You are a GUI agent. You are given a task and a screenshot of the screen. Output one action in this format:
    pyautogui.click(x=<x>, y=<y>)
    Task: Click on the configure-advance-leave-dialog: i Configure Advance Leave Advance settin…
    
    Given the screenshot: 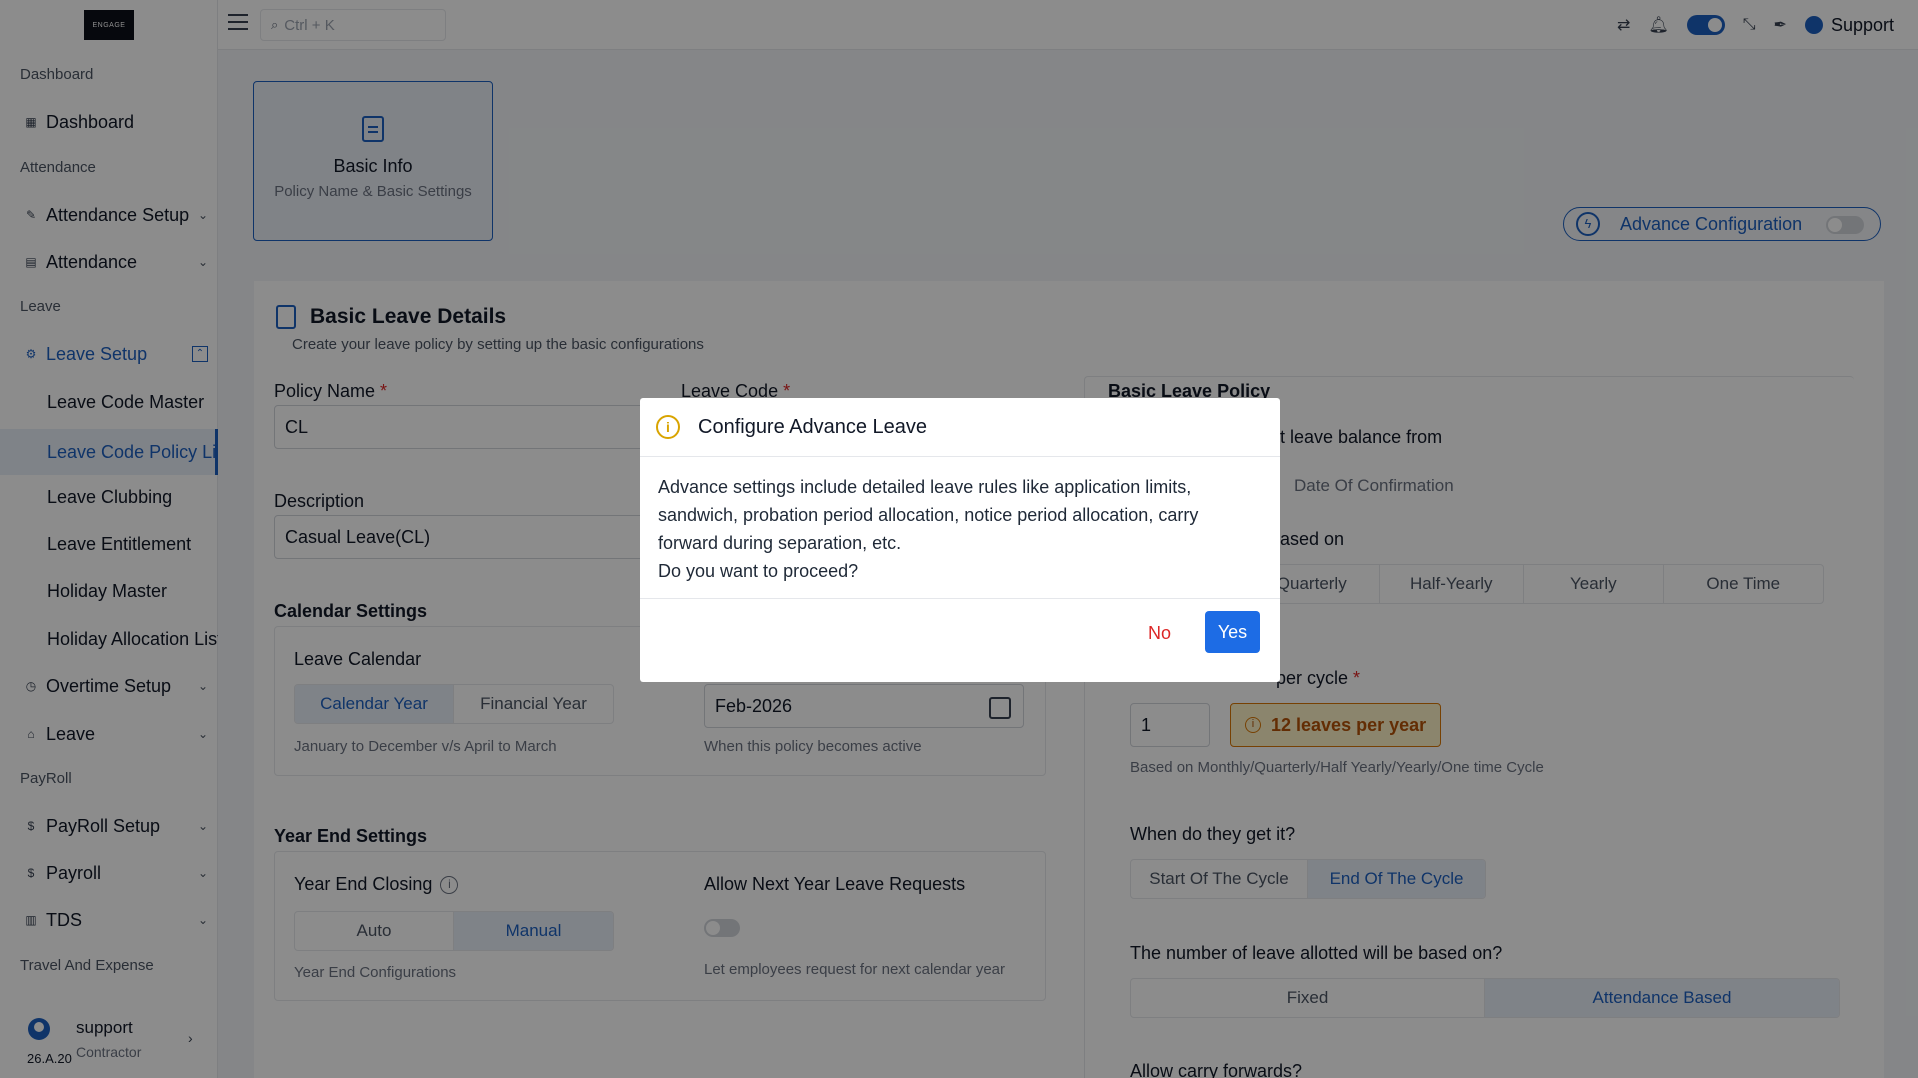 What is the action you would take?
    pyautogui.click(x=960, y=540)
    